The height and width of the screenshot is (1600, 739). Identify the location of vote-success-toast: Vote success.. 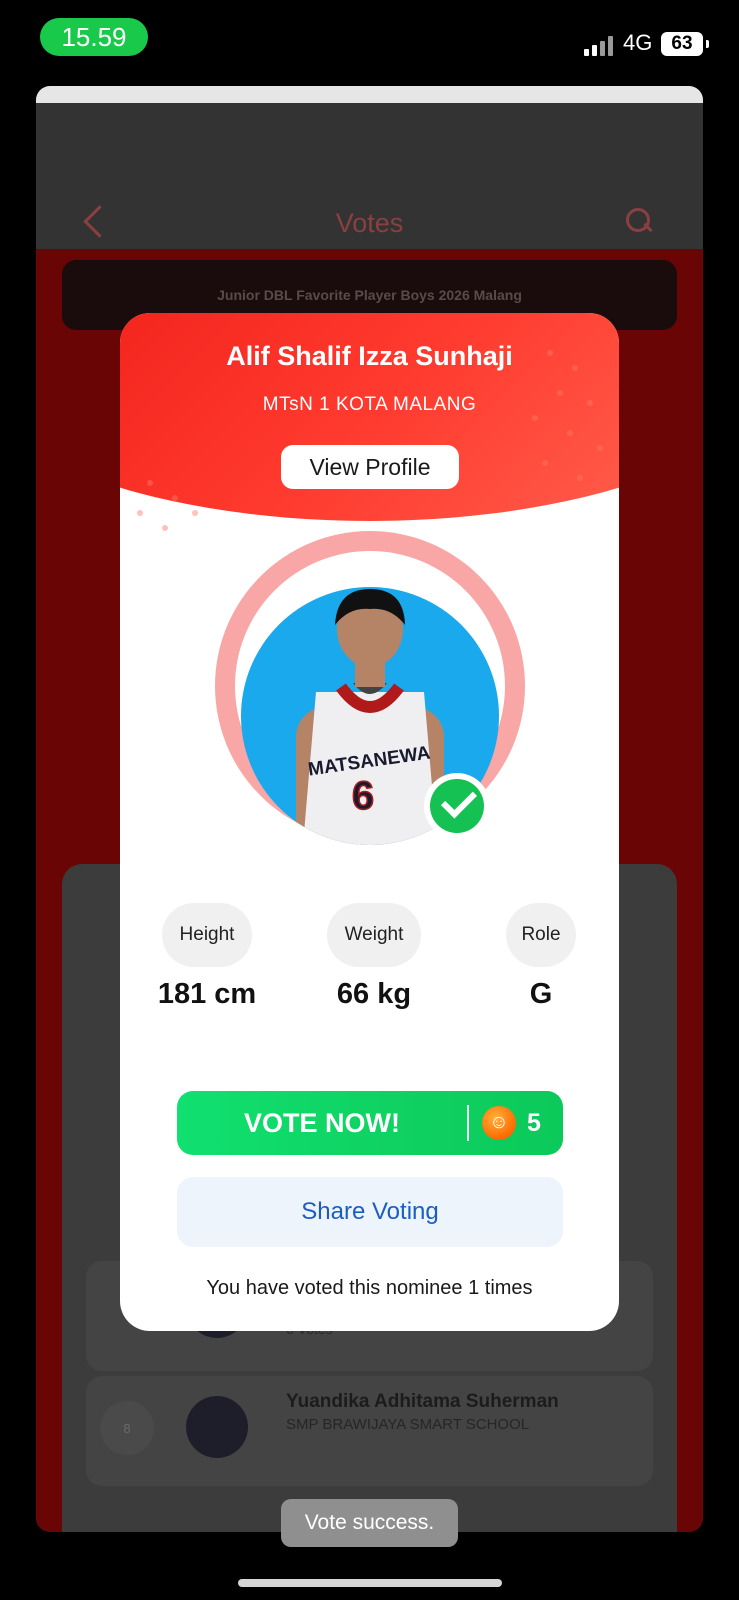
(369, 1523).